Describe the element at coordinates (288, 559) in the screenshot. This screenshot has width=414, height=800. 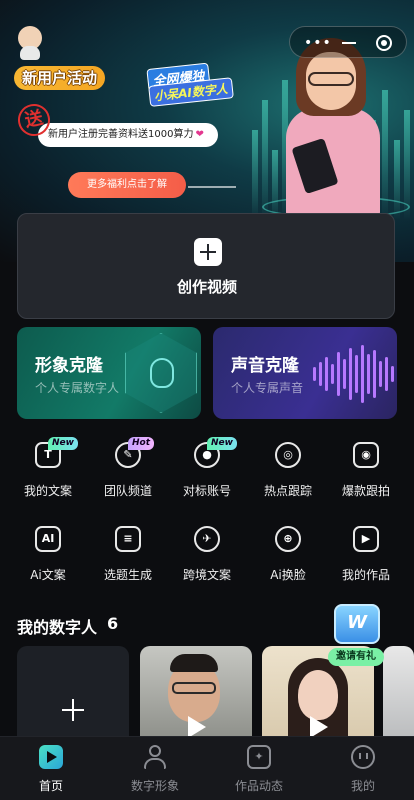
I see `feature-ai-face-swap: ⊕ Ai换脸` at that location.